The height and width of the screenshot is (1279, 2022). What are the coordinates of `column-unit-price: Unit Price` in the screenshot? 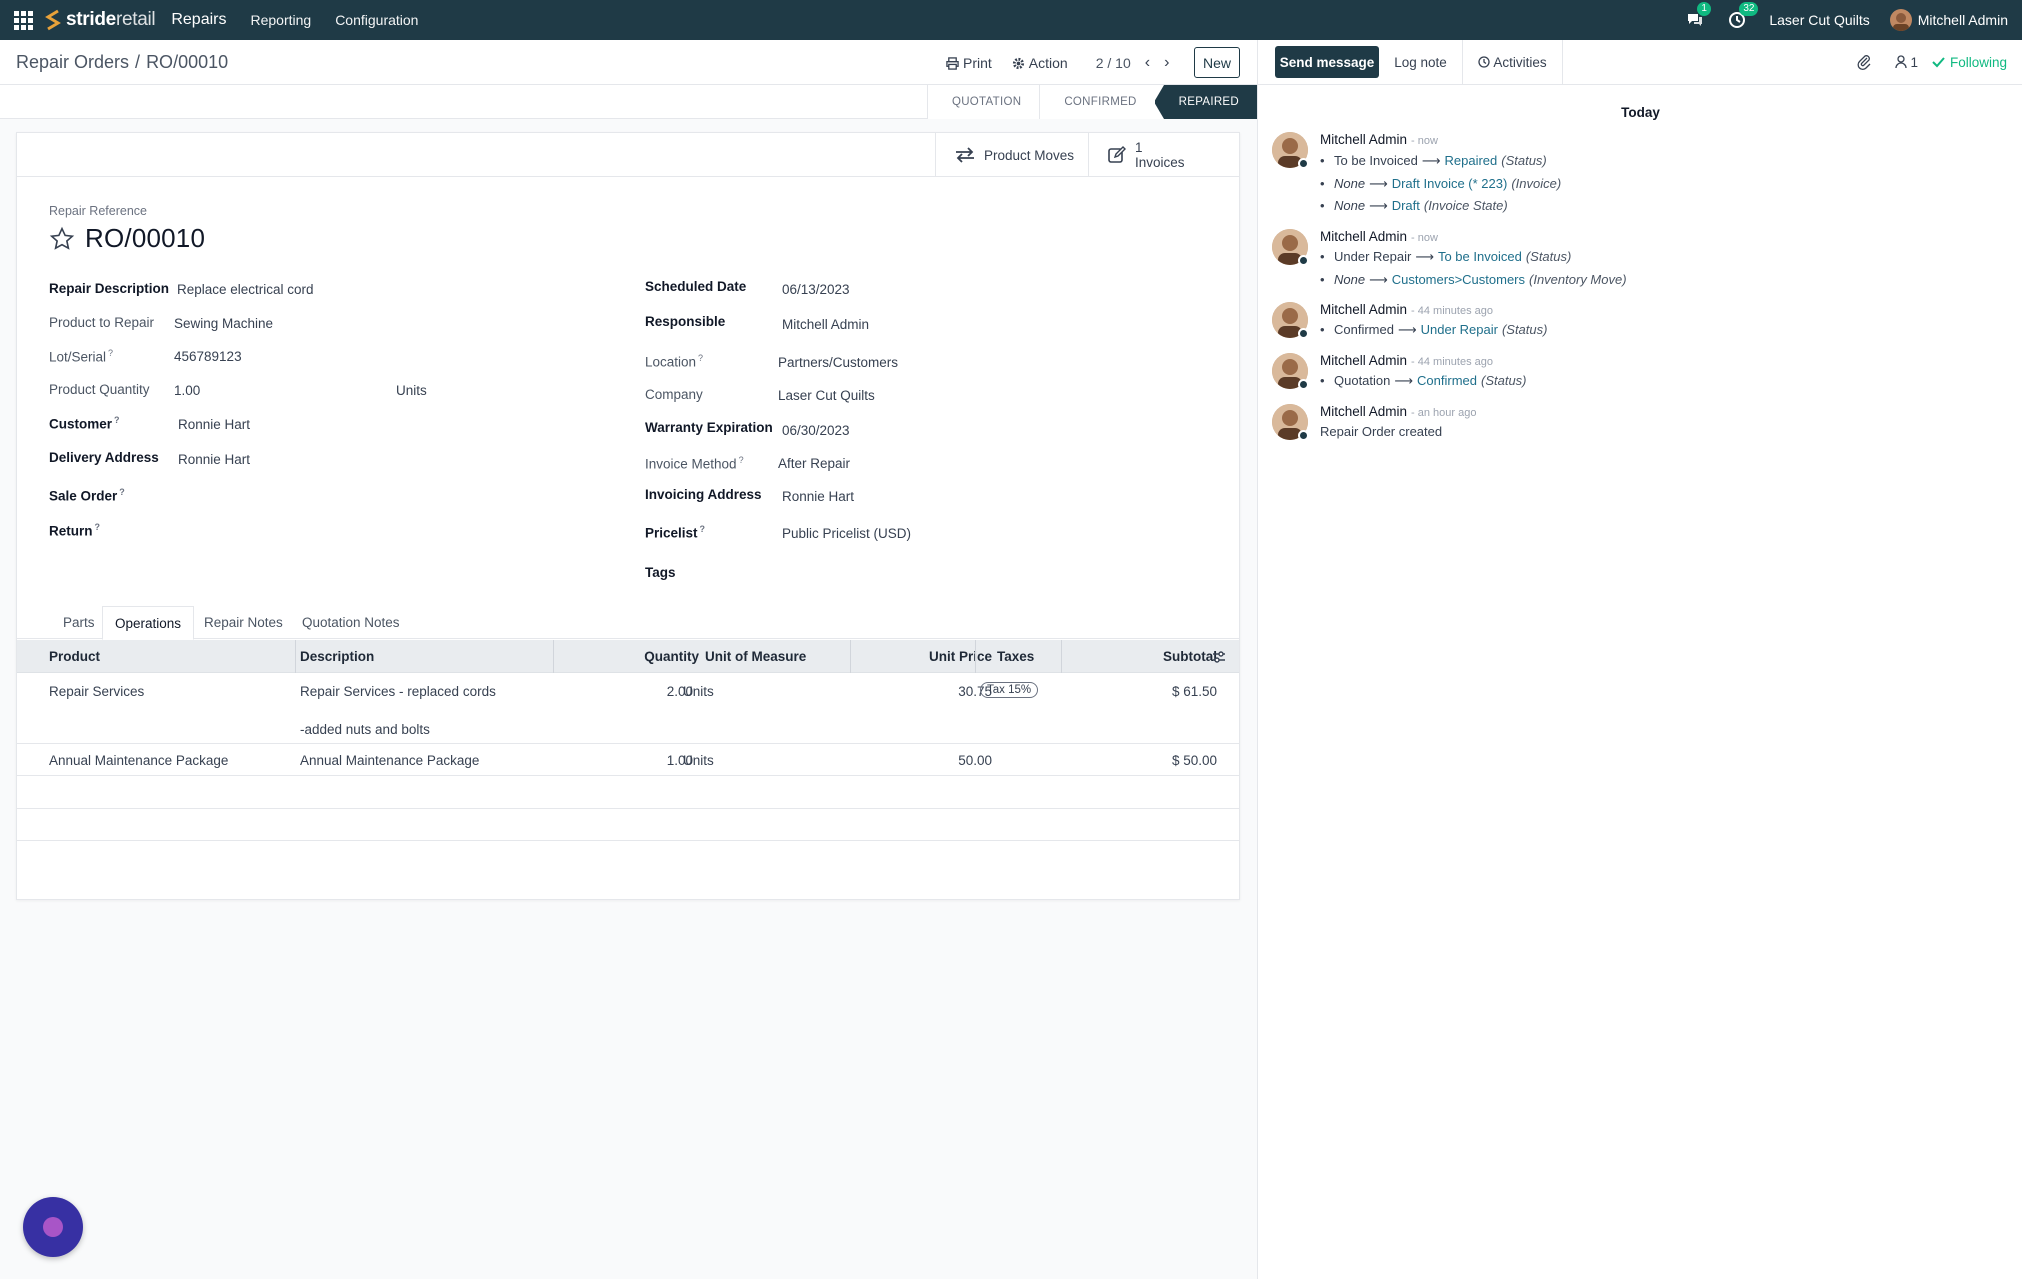 It's located at (921, 656).